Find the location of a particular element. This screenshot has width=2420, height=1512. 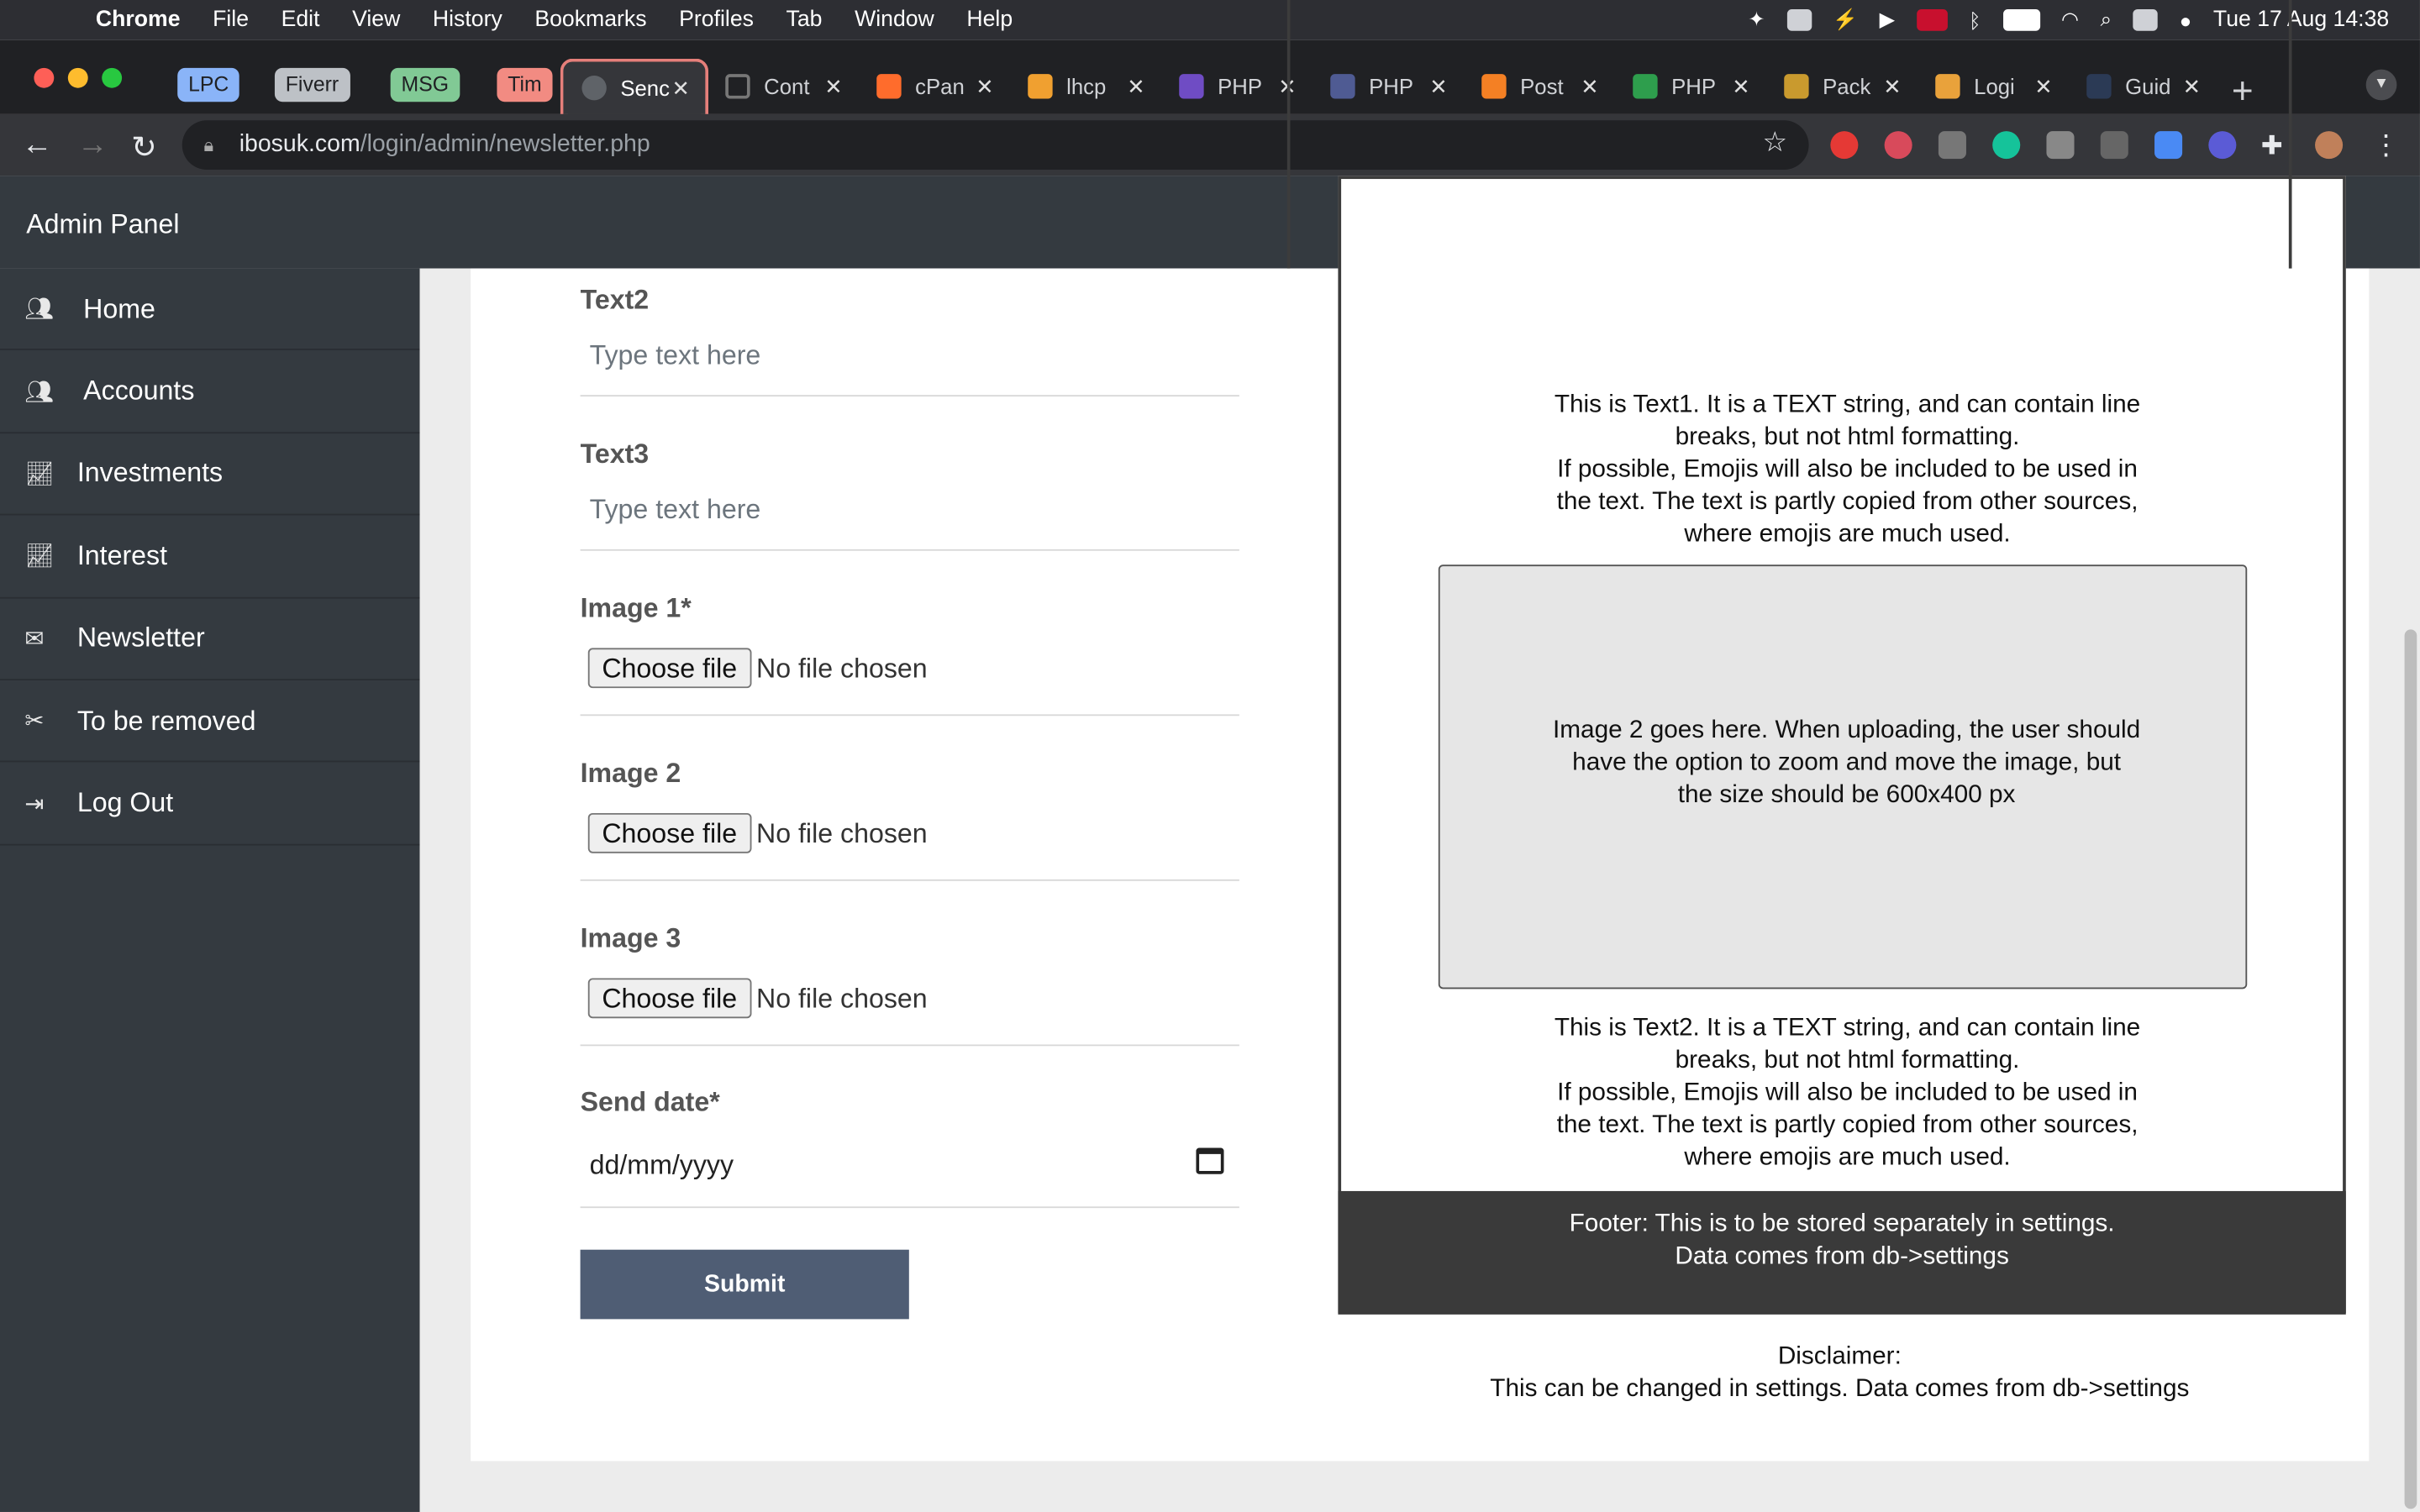

menu-help: Help is located at coordinates (990, 20).